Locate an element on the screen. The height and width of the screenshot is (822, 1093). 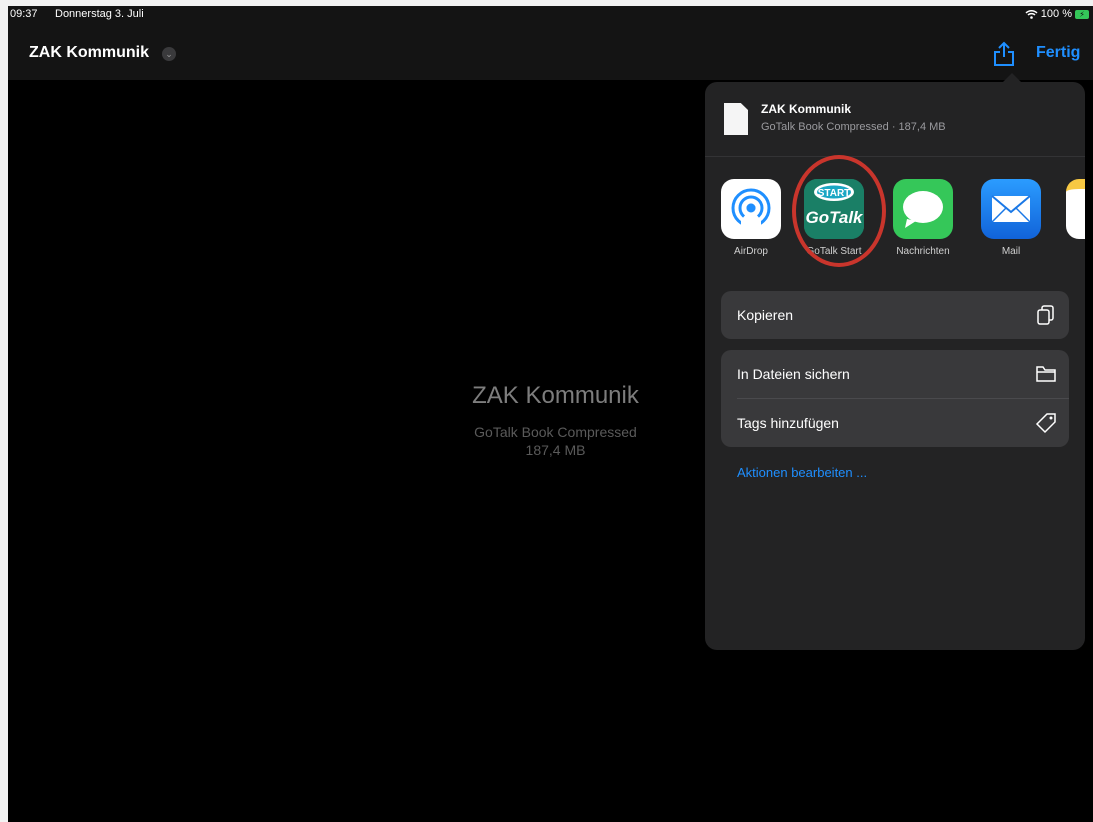
app-airdrop: AirDrop is located at coordinates (751, 218).